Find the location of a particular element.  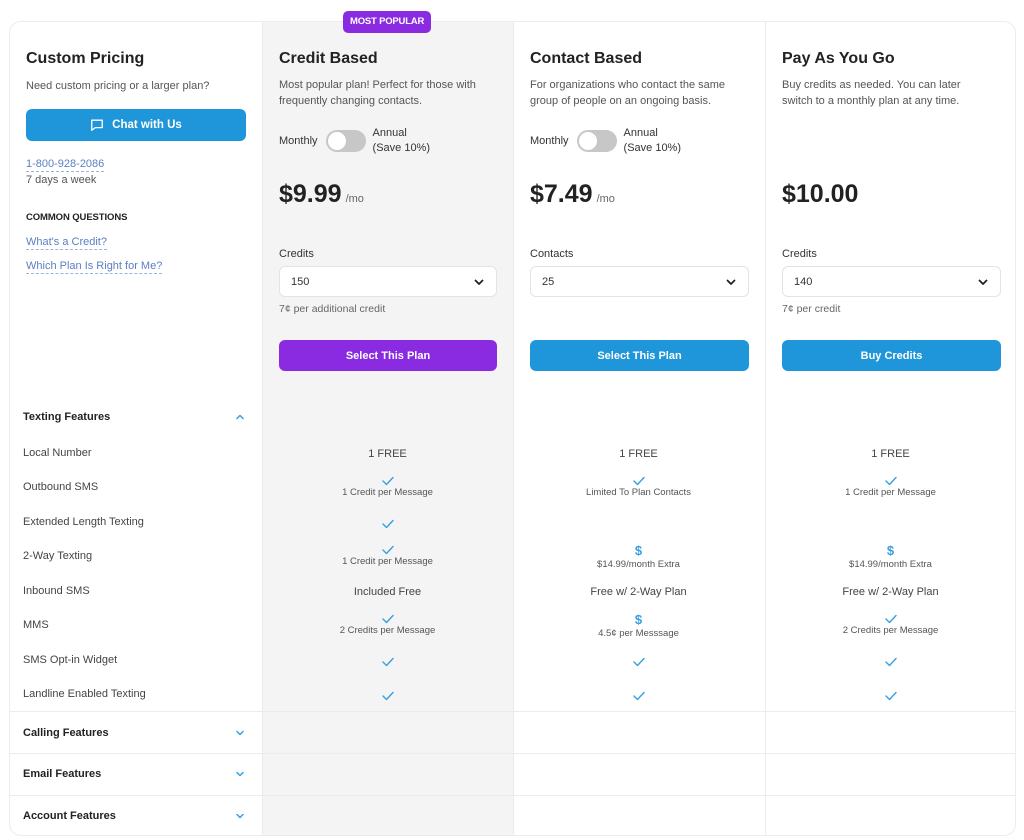

question-link-credit: What's a Credit? is located at coordinates (66, 243).